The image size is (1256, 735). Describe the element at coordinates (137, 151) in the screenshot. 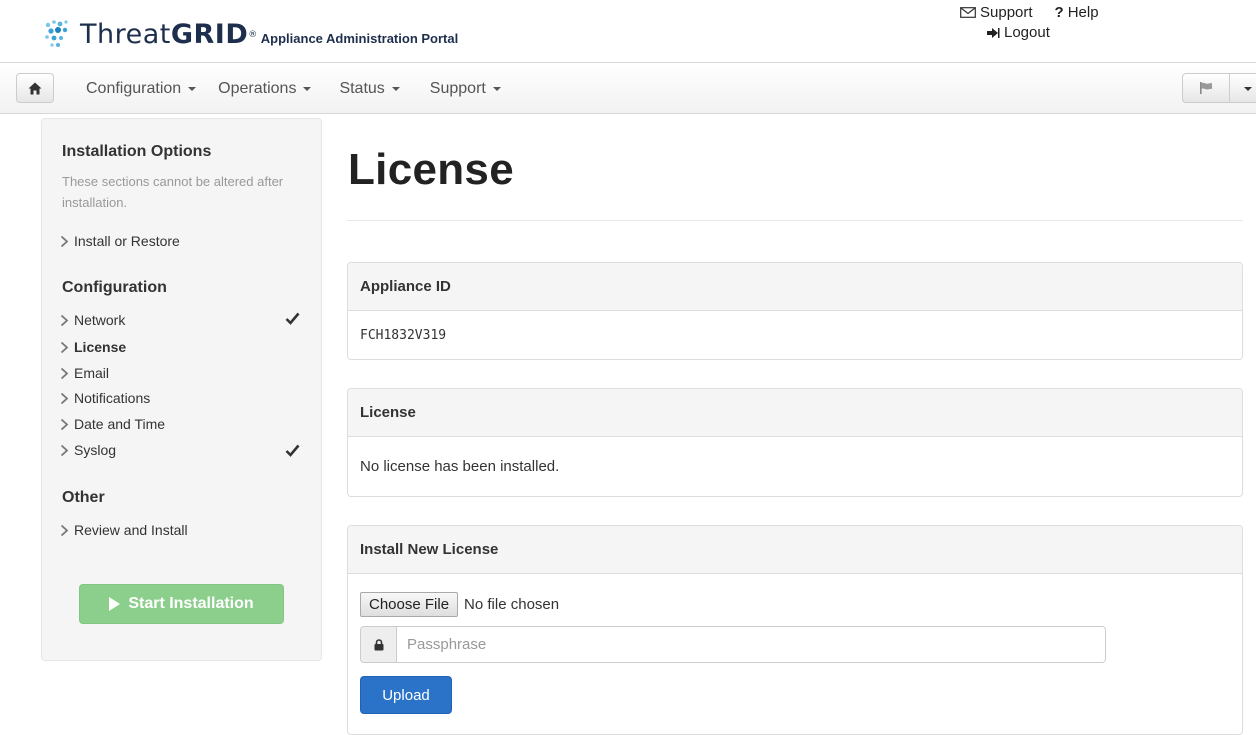

I see `section-heading-installation-options: Installation Options` at that location.